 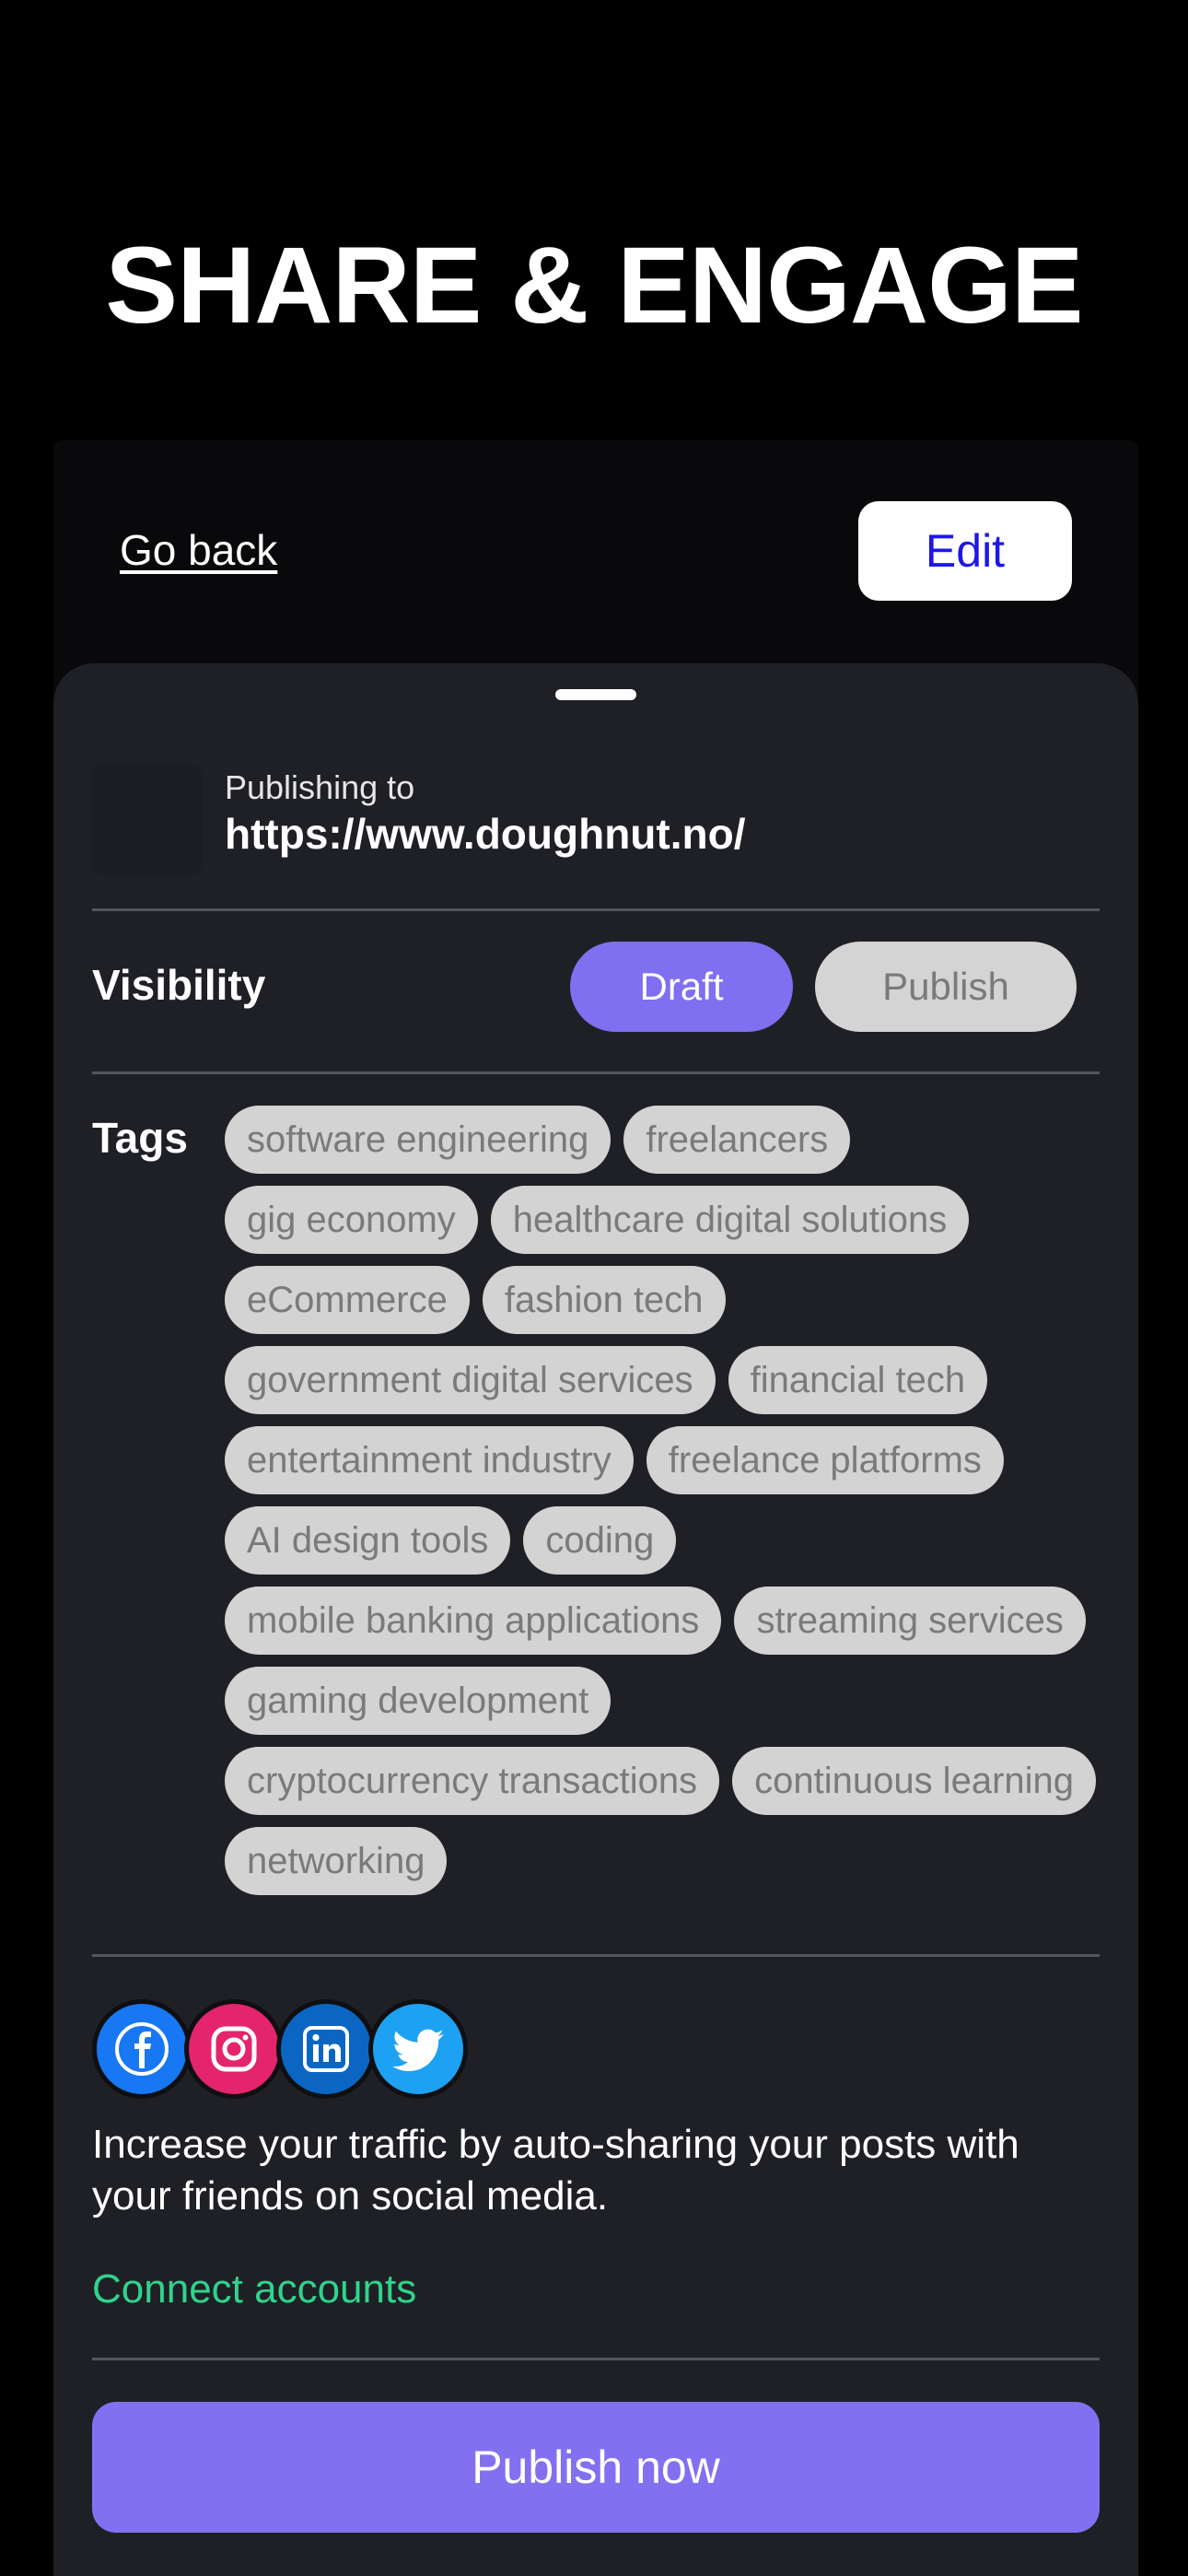 What do you see at coordinates (965, 551) in the screenshot?
I see `edit-button: Edit` at bounding box center [965, 551].